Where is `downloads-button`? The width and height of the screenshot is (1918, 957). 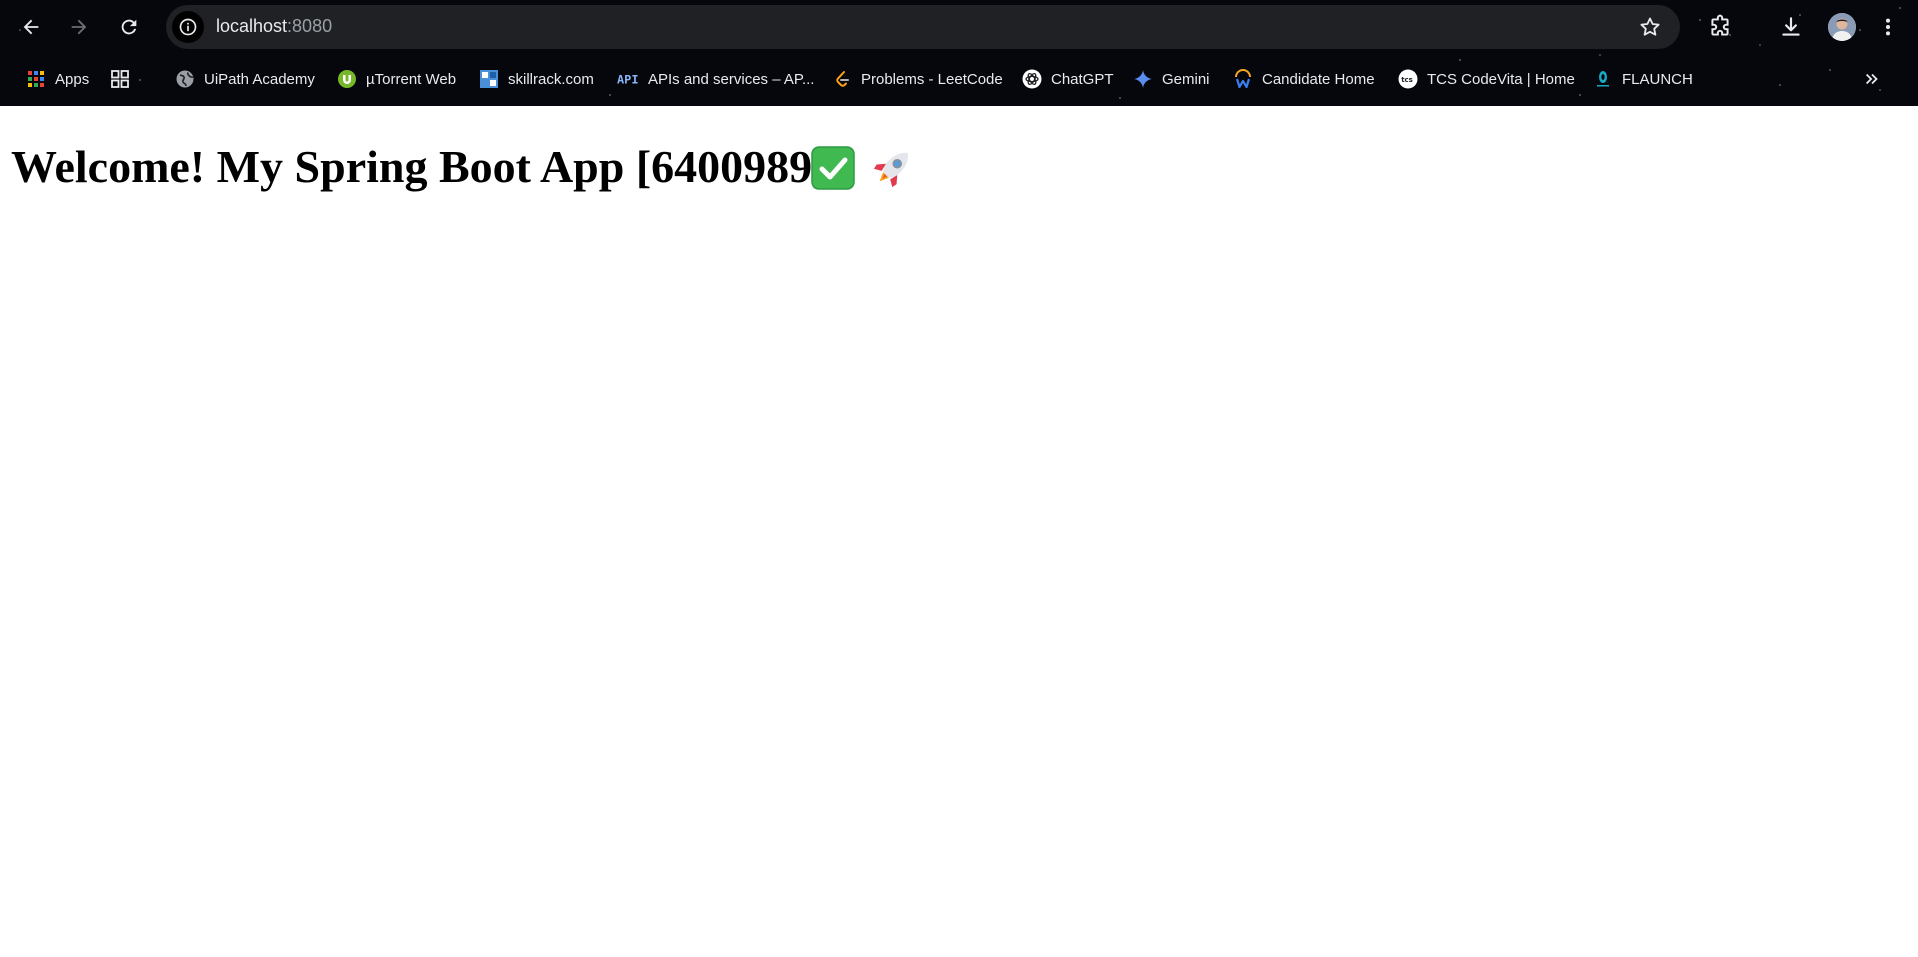 downloads-button is located at coordinates (1791, 27).